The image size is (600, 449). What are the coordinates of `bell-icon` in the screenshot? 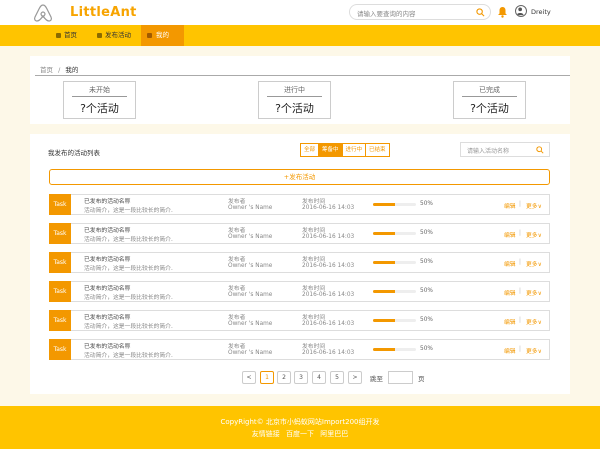 It's located at (502, 12).